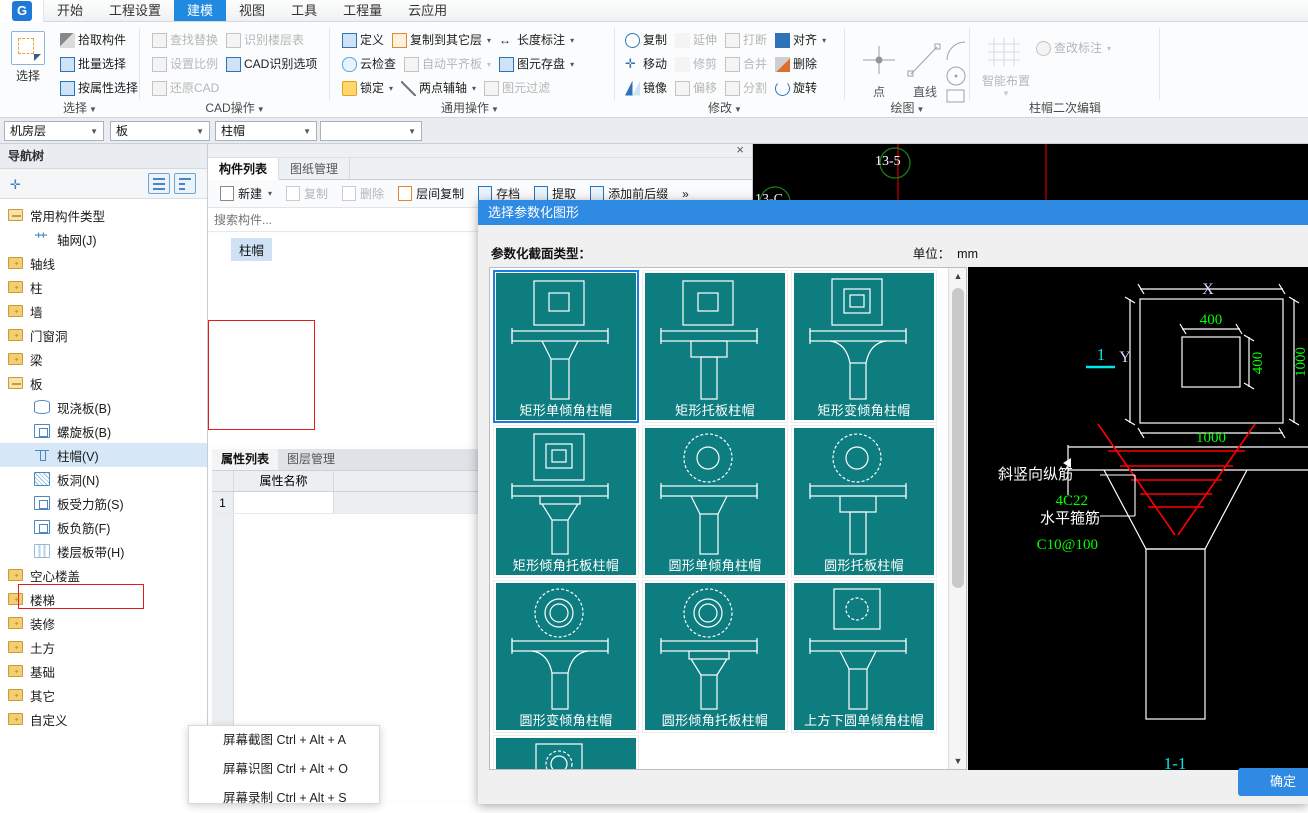  Describe the element at coordinates (958, 438) in the screenshot. I see `scrollbar-thumb` at that location.